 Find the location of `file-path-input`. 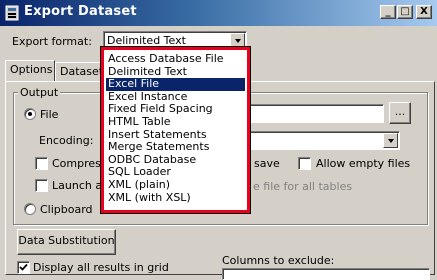

file-path-input is located at coordinates (316, 113).